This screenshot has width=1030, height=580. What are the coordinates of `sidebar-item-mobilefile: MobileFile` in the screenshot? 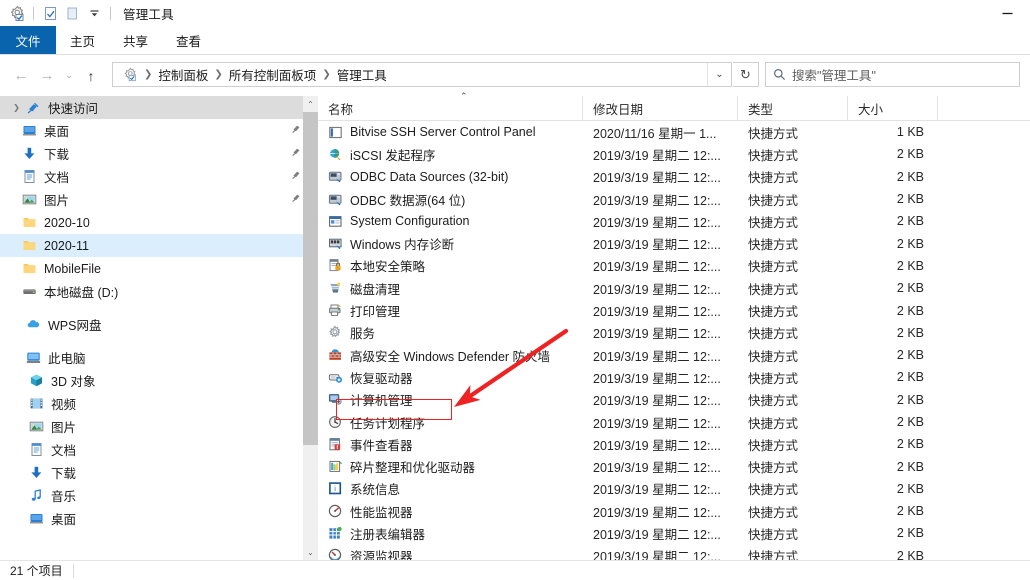 It's located at (159, 268).